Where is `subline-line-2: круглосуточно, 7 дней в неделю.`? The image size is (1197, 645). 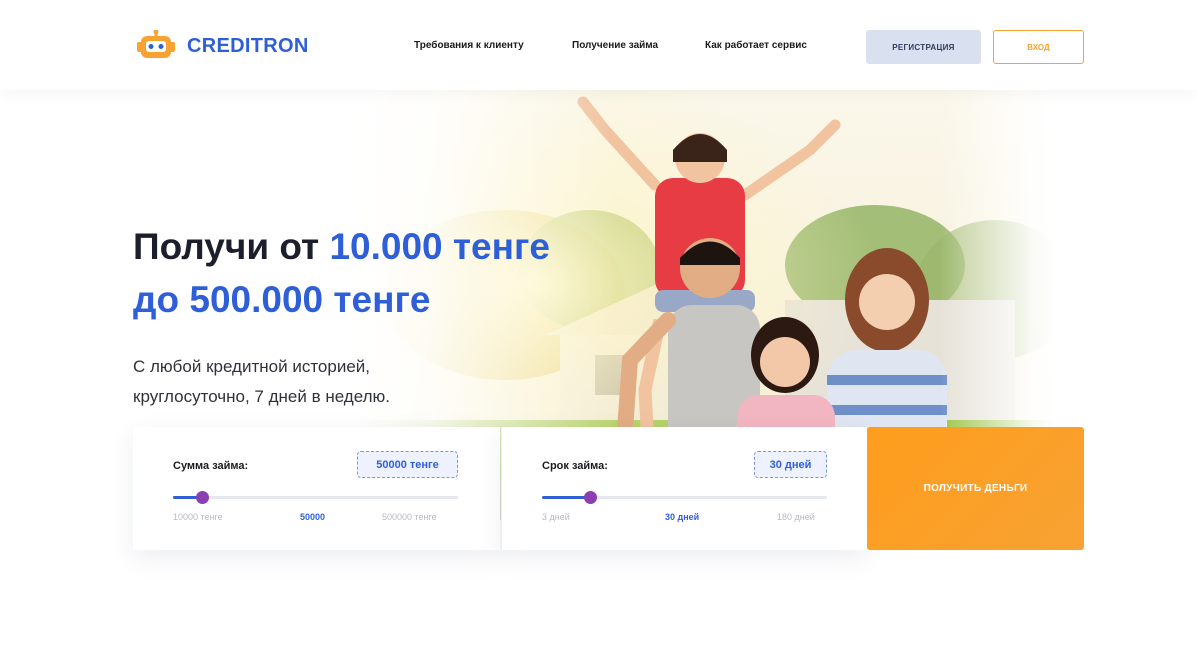
subline-line-2: круглосуточно, 7 дней в неделю. is located at coordinates (262, 396).